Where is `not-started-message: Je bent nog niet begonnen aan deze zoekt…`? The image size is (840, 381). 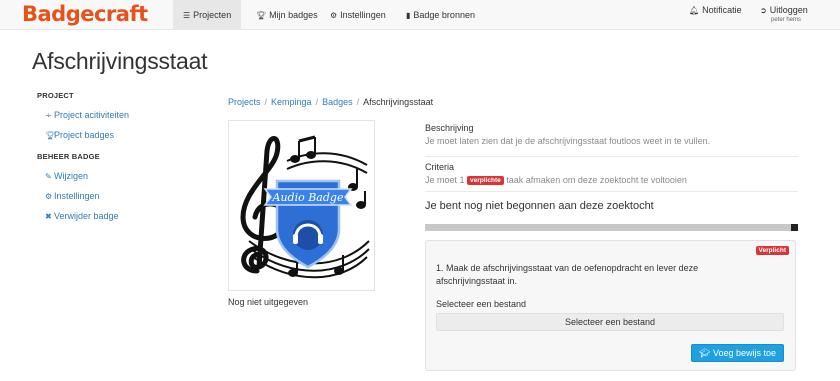 not-started-message: Je bent nog niet begonnen aan deze zoekt… is located at coordinates (539, 206).